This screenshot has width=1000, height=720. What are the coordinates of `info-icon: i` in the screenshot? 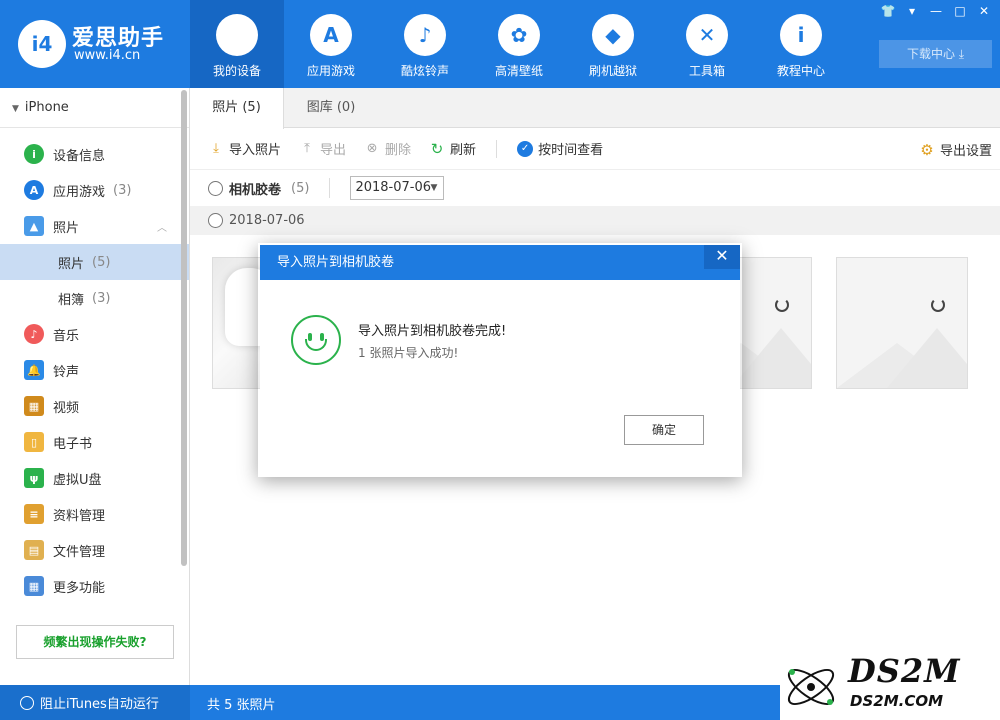 It's located at (801, 35).